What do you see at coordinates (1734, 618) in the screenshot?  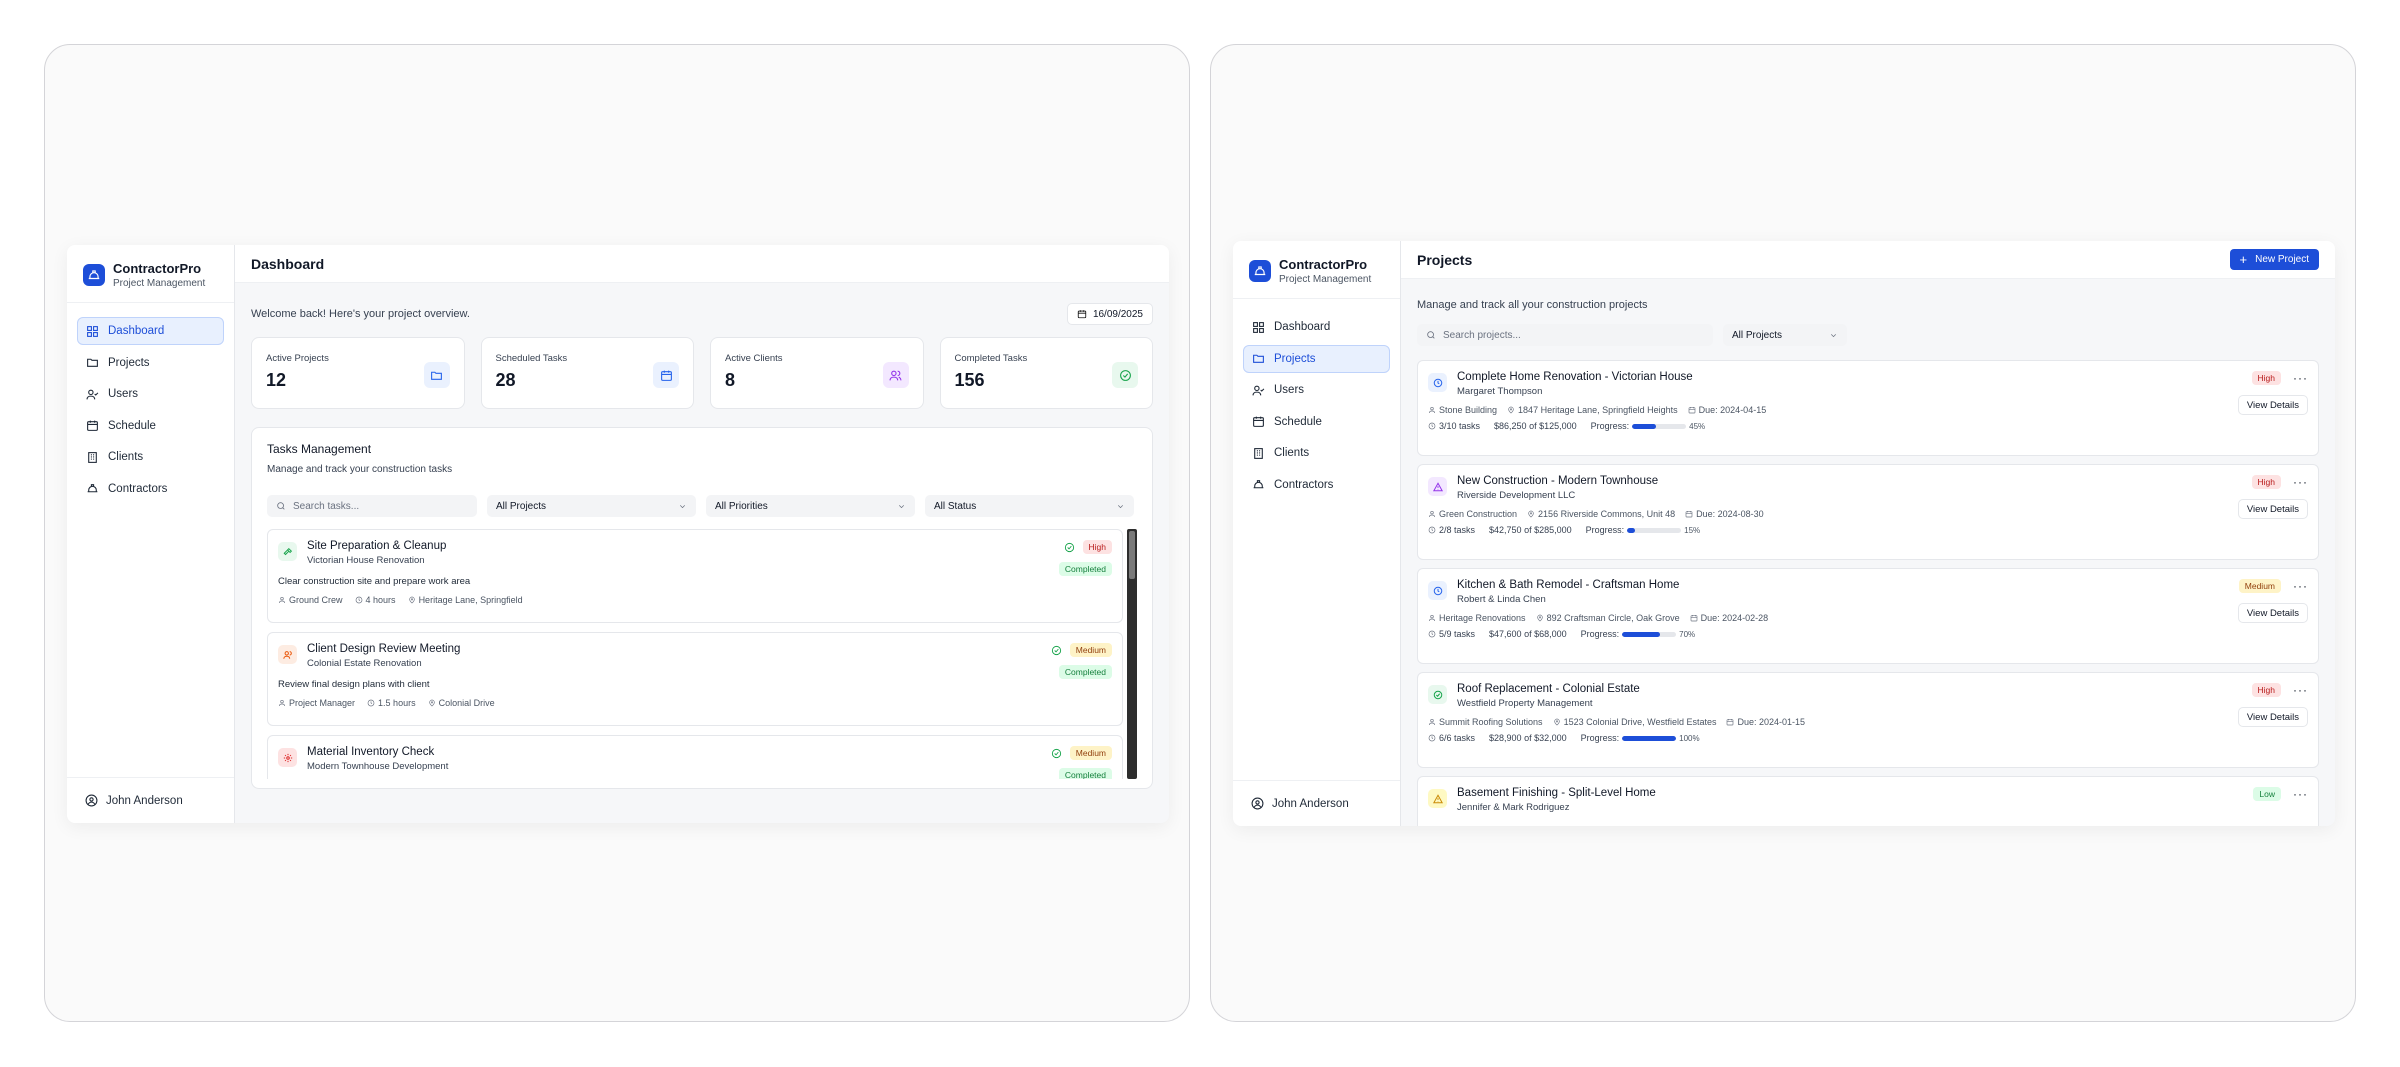 I see `project-due: Due: 2024-02-28` at bounding box center [1734, 618].